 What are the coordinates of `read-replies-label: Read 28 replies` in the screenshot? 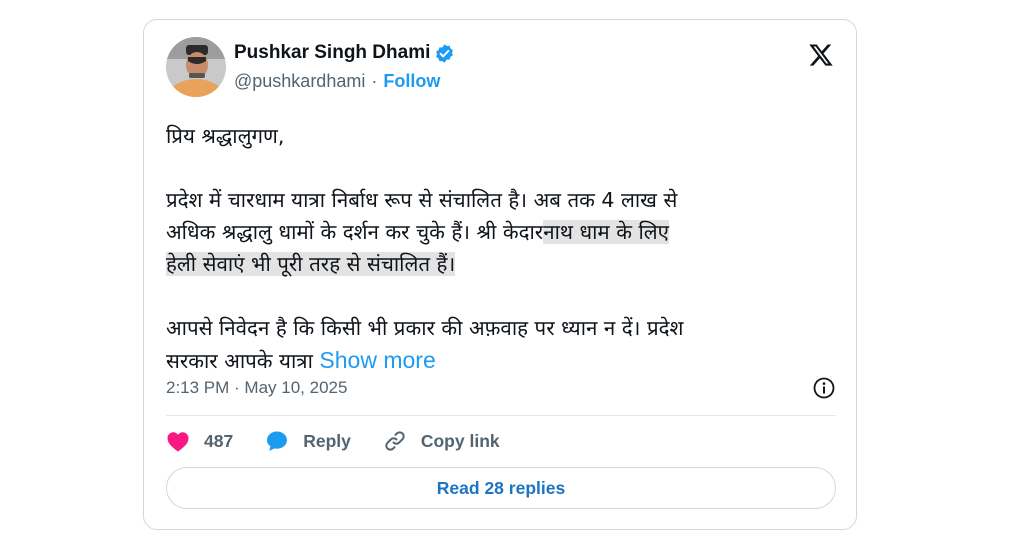 It's located at (501, 487).